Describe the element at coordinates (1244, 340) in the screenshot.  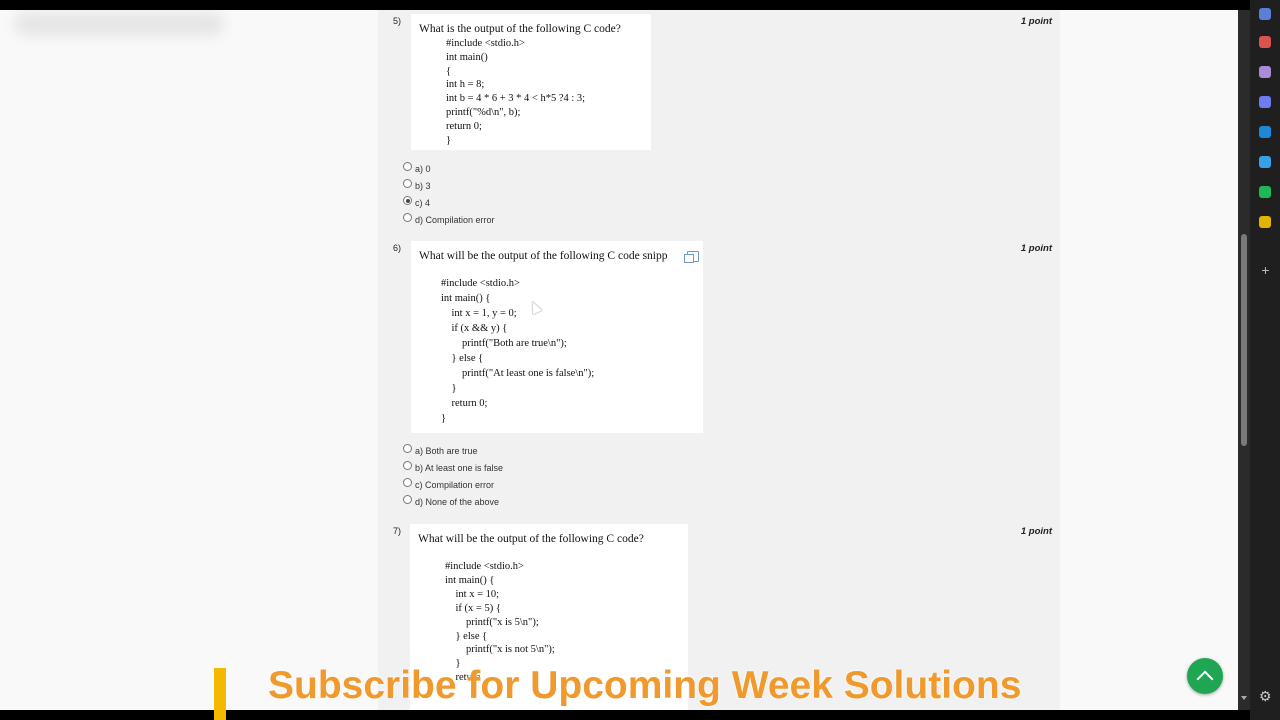
I see `scrollbar-thumb` at that location.